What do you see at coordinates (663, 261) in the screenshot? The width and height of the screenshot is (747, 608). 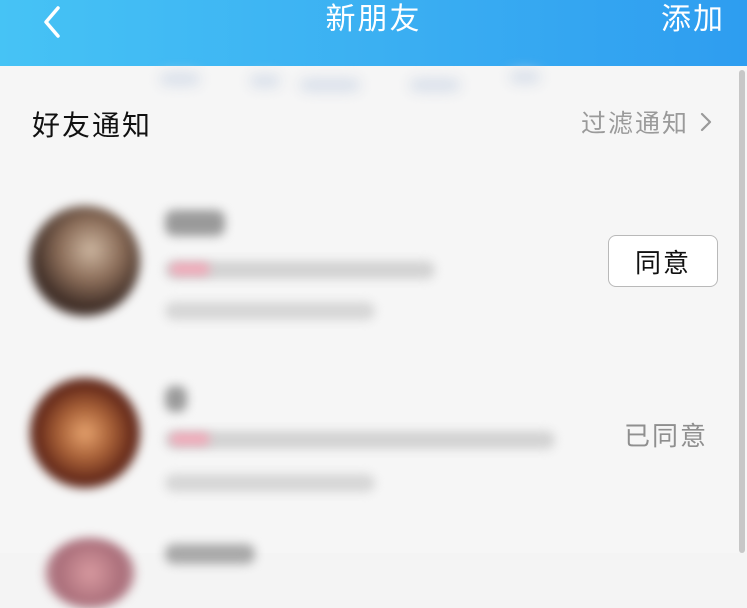 I see `agree-button: 同意` at bounding box center [663, 261].